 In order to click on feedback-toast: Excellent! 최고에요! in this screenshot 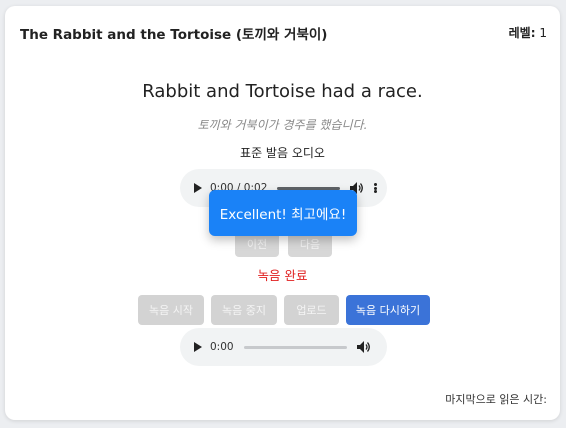, I will do `click(283, 213)`.